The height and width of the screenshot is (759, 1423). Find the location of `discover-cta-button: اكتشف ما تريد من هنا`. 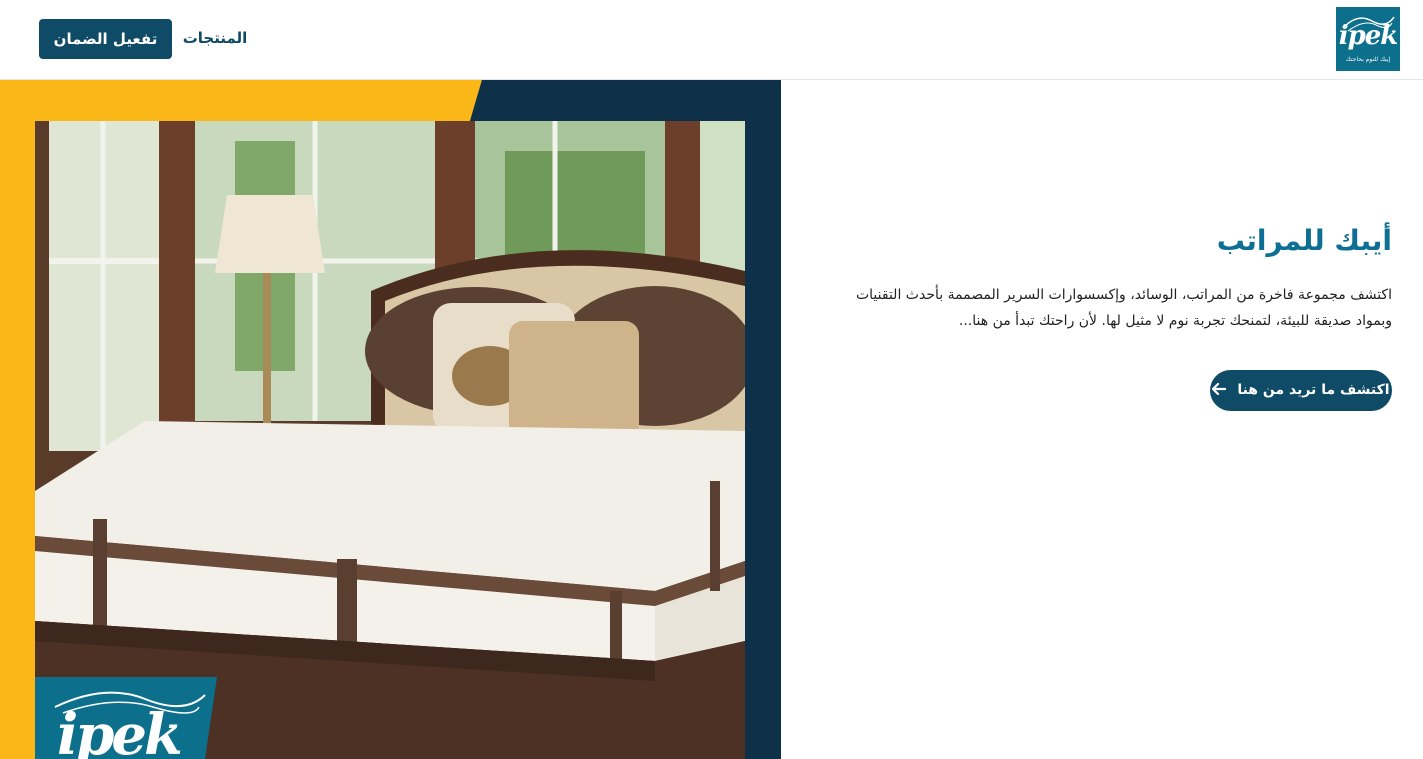

discover-cta-button: اكتشف ما تريد من هنا is located at coordinates (1301, 390).